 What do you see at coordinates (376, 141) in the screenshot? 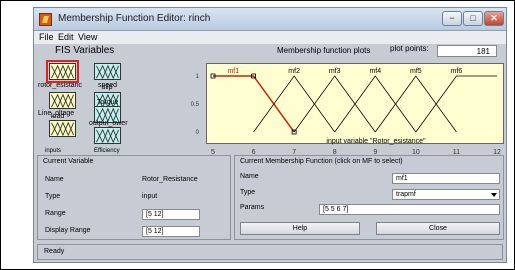
I see `x-axis-label: input variable "Rotor_esistance"` at bounding box center [376, 141].